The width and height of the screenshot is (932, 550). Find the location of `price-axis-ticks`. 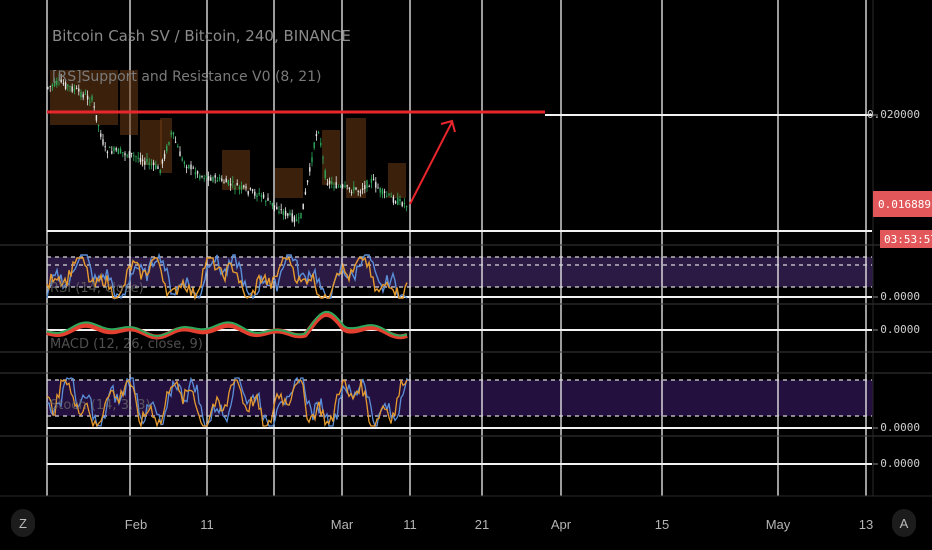

price-axis-ticks is located at coordinates (875, 289).